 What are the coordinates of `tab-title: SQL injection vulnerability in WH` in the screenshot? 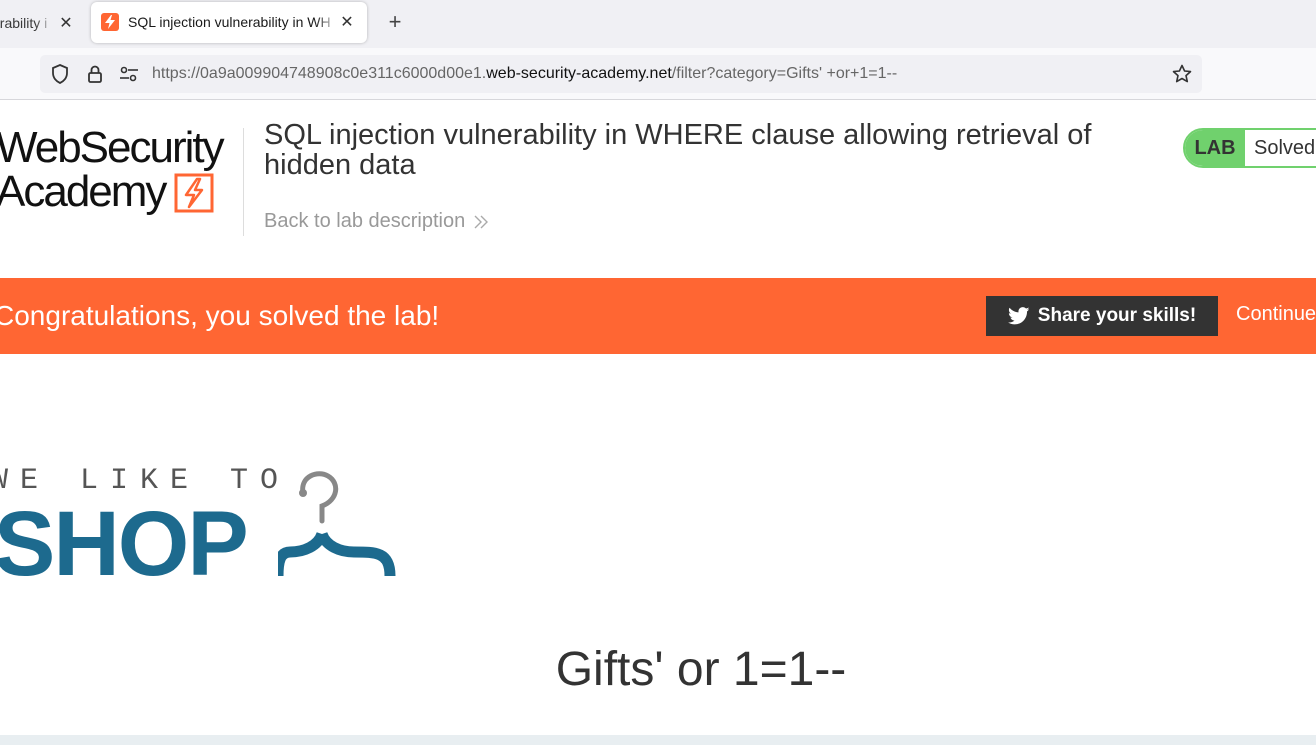 It's located at (229, 22).